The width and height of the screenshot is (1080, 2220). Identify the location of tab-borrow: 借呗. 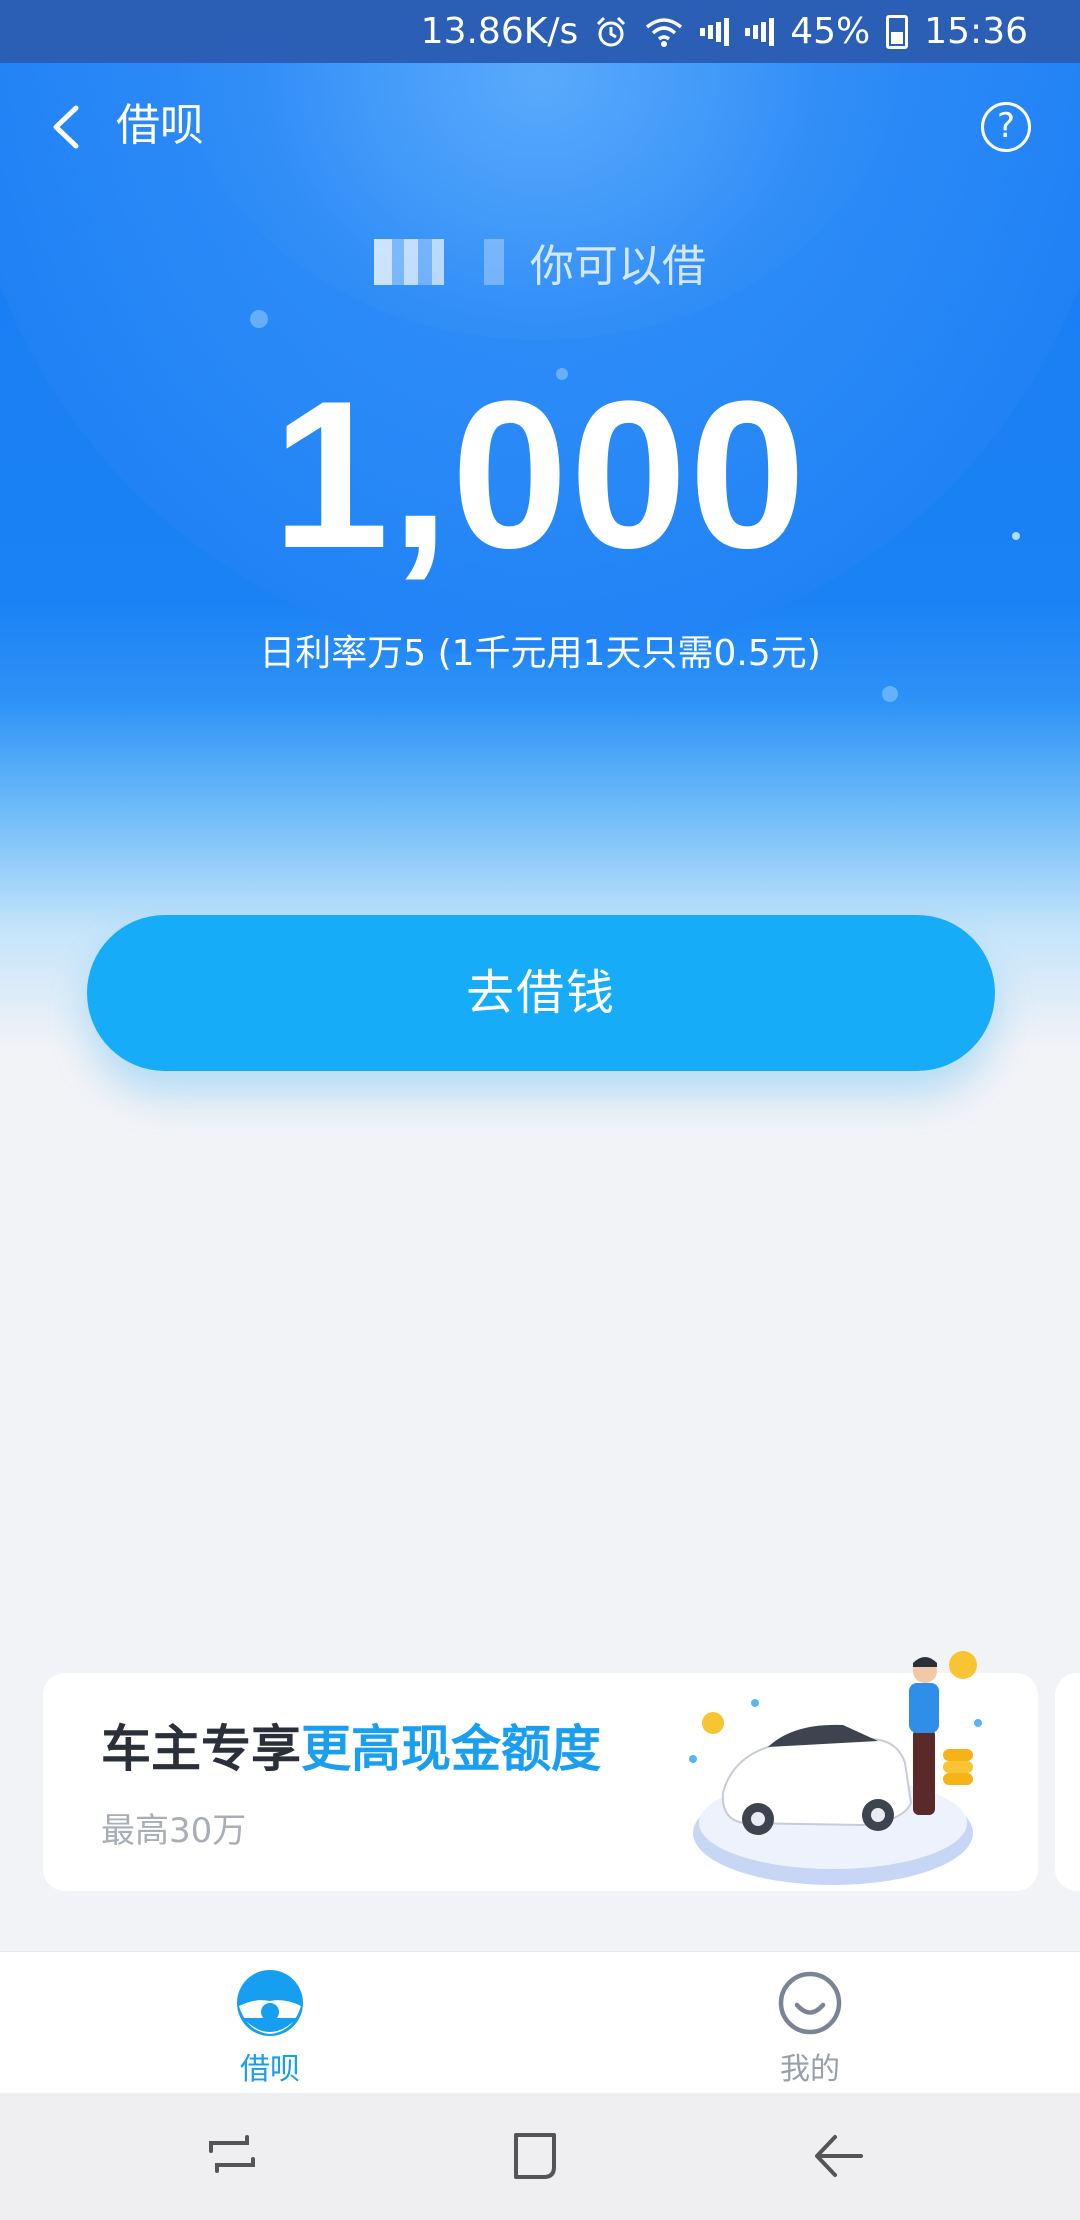
(270, 2023).